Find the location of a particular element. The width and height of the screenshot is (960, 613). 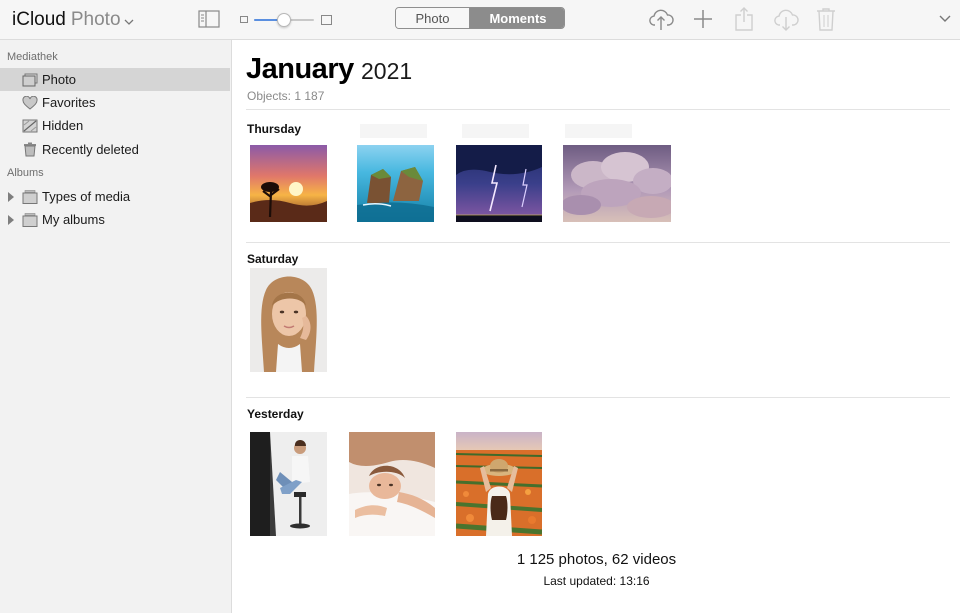

app-title-menu: iCloud Photo is located at coordinates (73, 20).